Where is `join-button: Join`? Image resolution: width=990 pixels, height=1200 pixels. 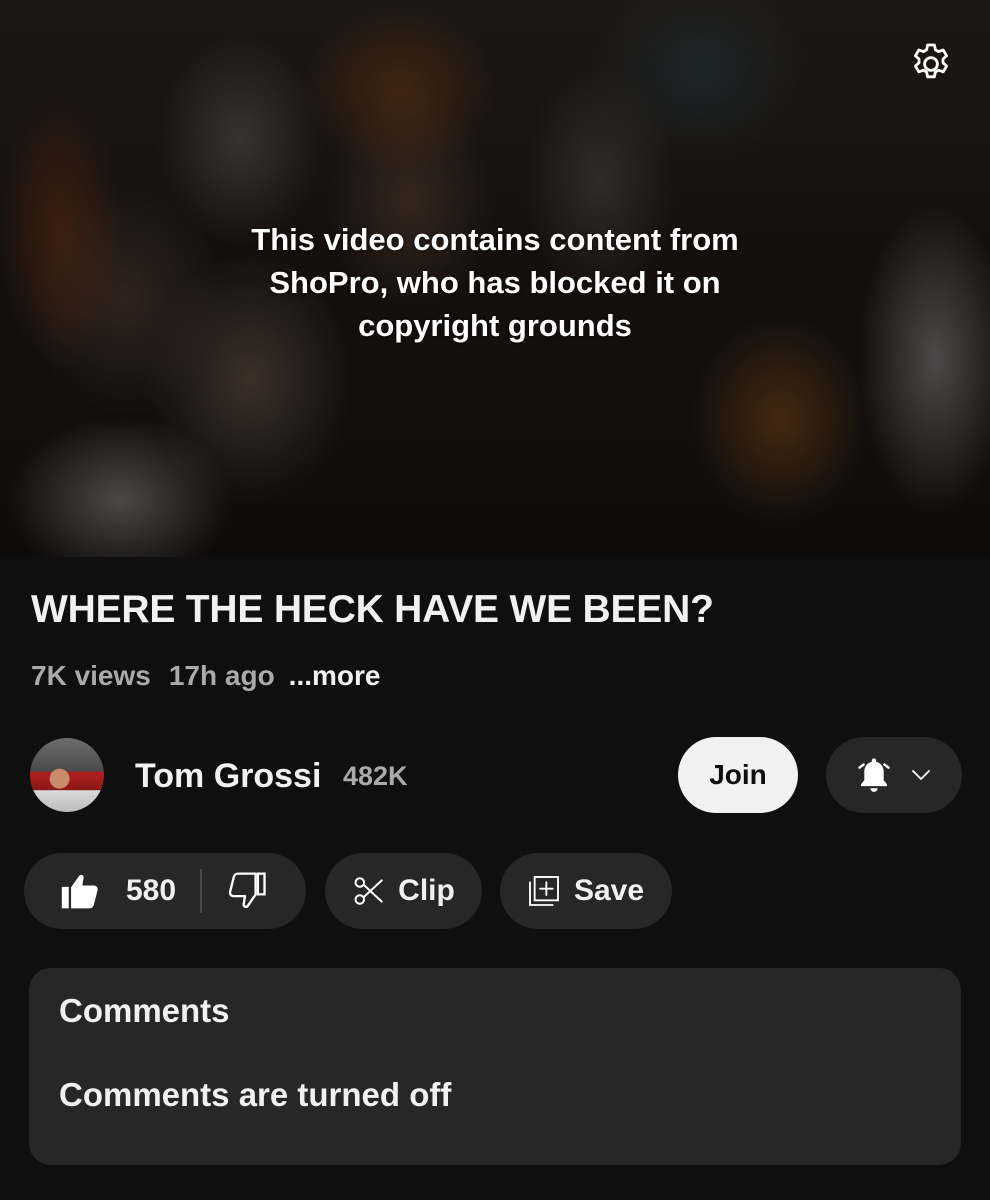
join-button: Join is located at coordinates (738, 775).